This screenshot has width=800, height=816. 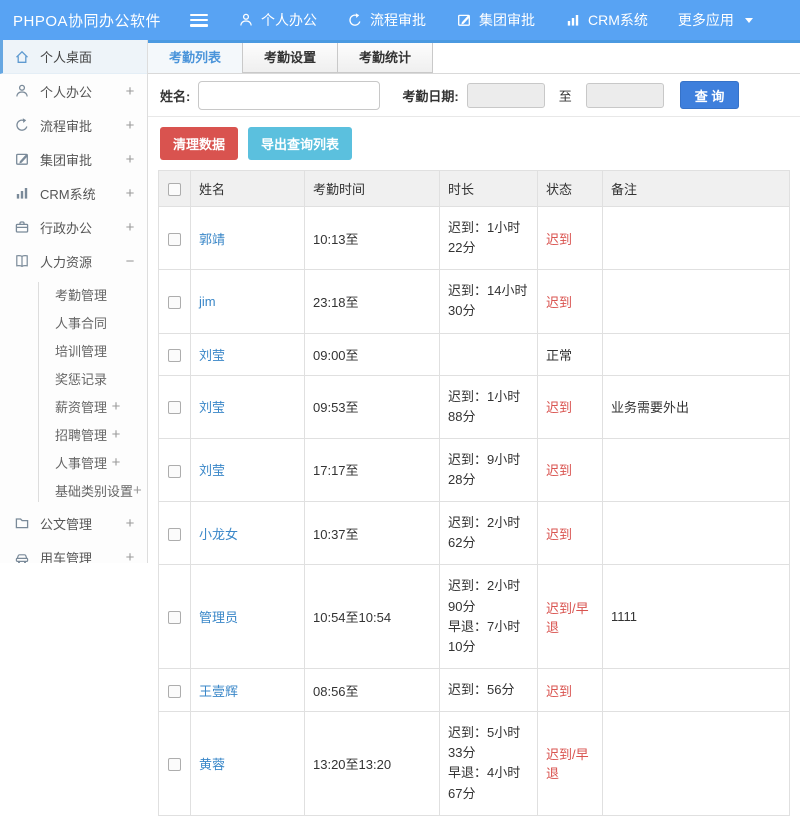 I want to click on table-header-row: 姓名 考勤时间 时长 状态 备注, so click(x=474, y=189).